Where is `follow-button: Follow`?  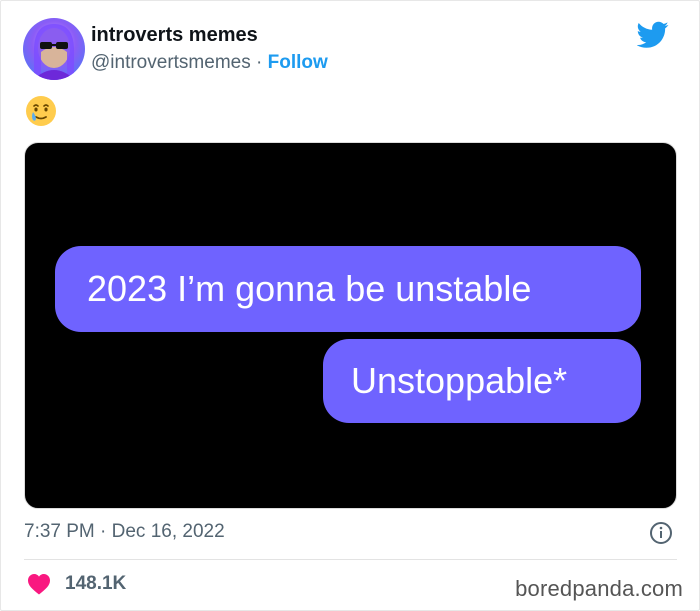 follow-button: Follow is located at coordinates (298, 62).